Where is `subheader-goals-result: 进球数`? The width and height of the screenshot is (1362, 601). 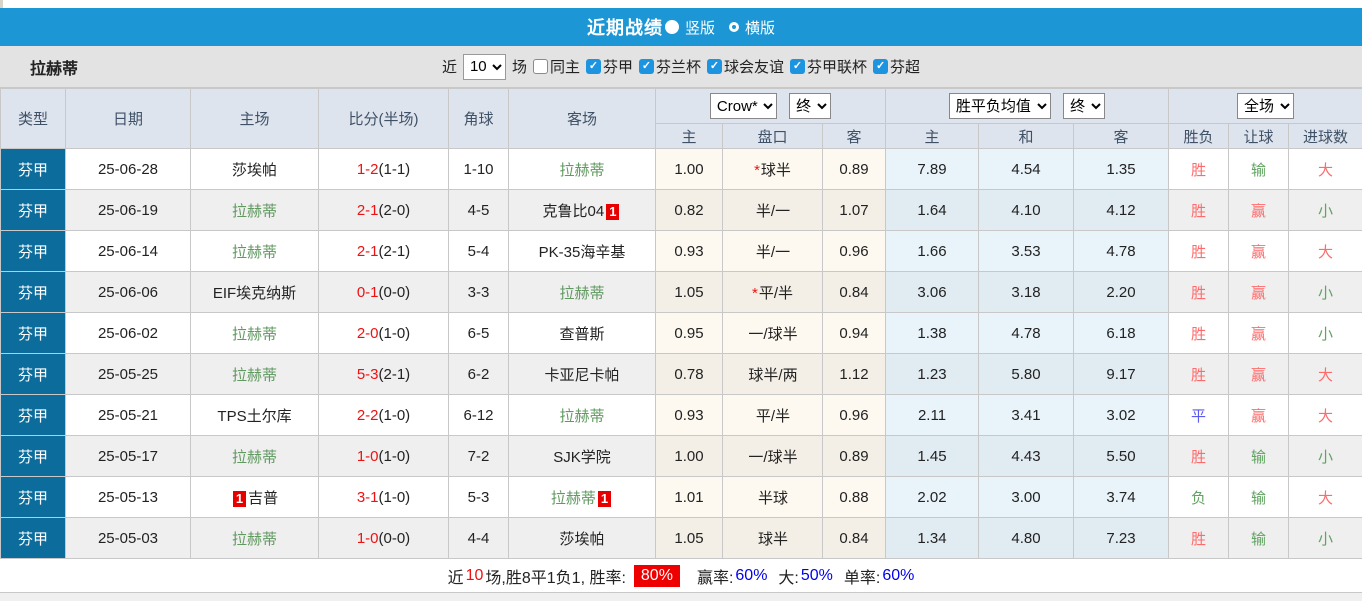
subheader-goals-result: 进球数 is located at coordinates (1325, 136).